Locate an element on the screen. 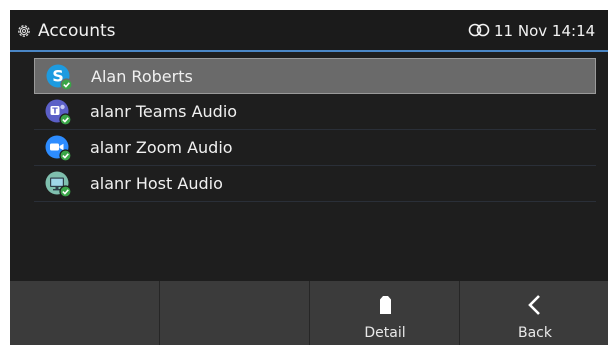  account-label: alanr Zoom Audio is located at coordinates (161, 147).